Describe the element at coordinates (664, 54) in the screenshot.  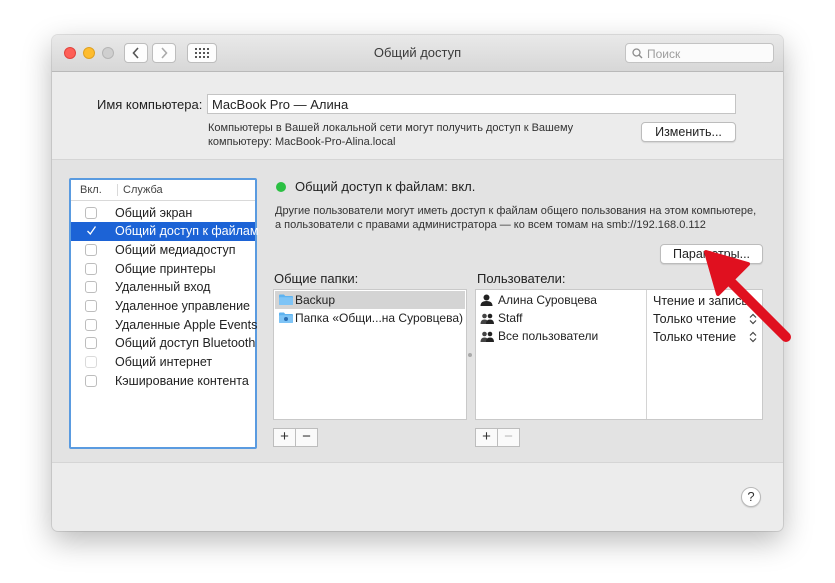
I see `search-placeholder: Поиск` at that location.